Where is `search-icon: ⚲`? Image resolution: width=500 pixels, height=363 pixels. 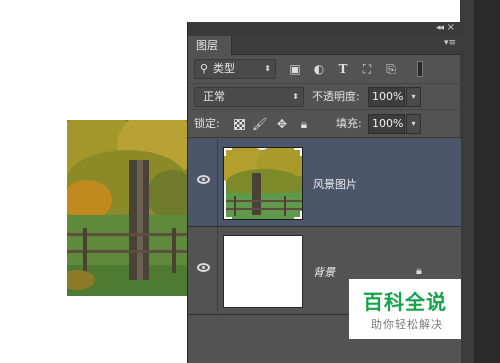
search-icon: ⚲ is located at coordinates (204, 68).